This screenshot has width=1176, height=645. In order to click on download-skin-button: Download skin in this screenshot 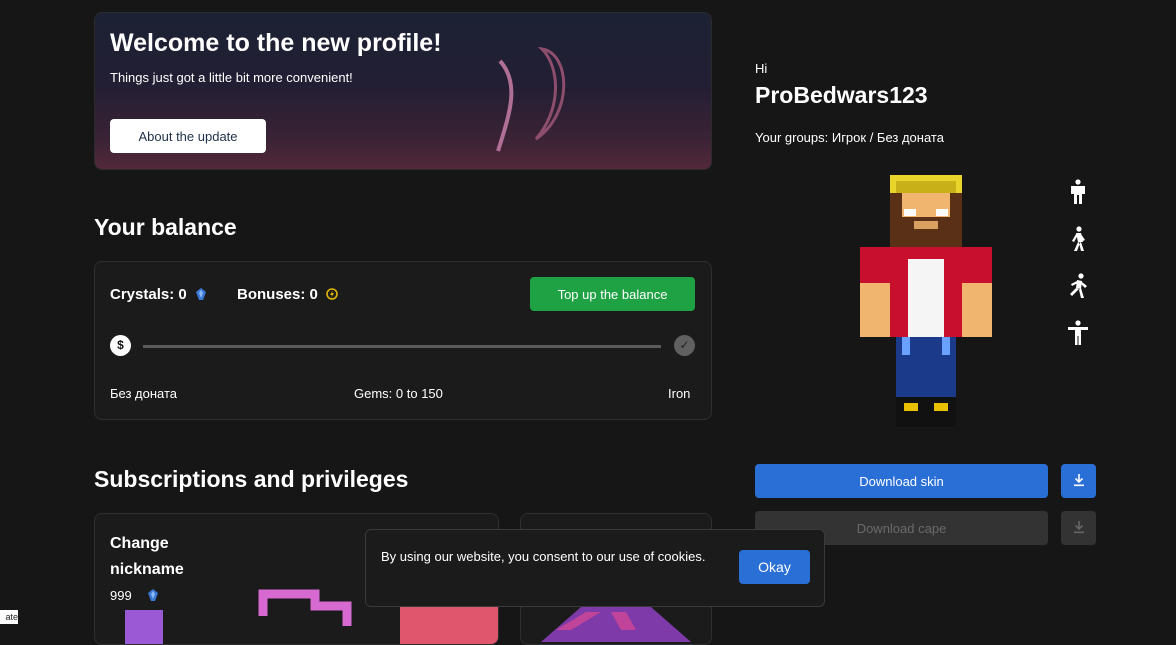, I will do `click(901, 481)`.